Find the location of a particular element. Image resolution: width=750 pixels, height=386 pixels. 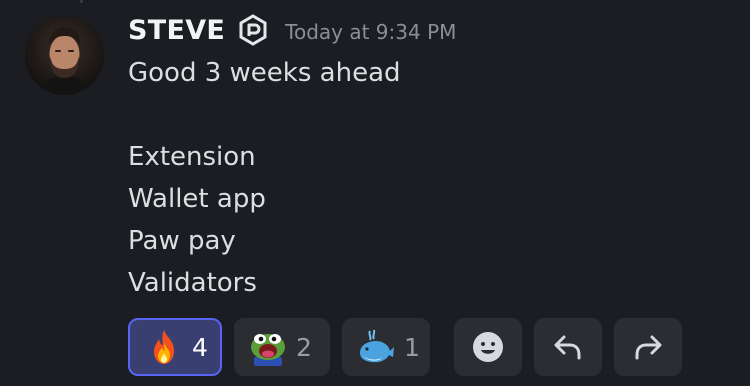

reply-button is located at coordinates (568, 347).